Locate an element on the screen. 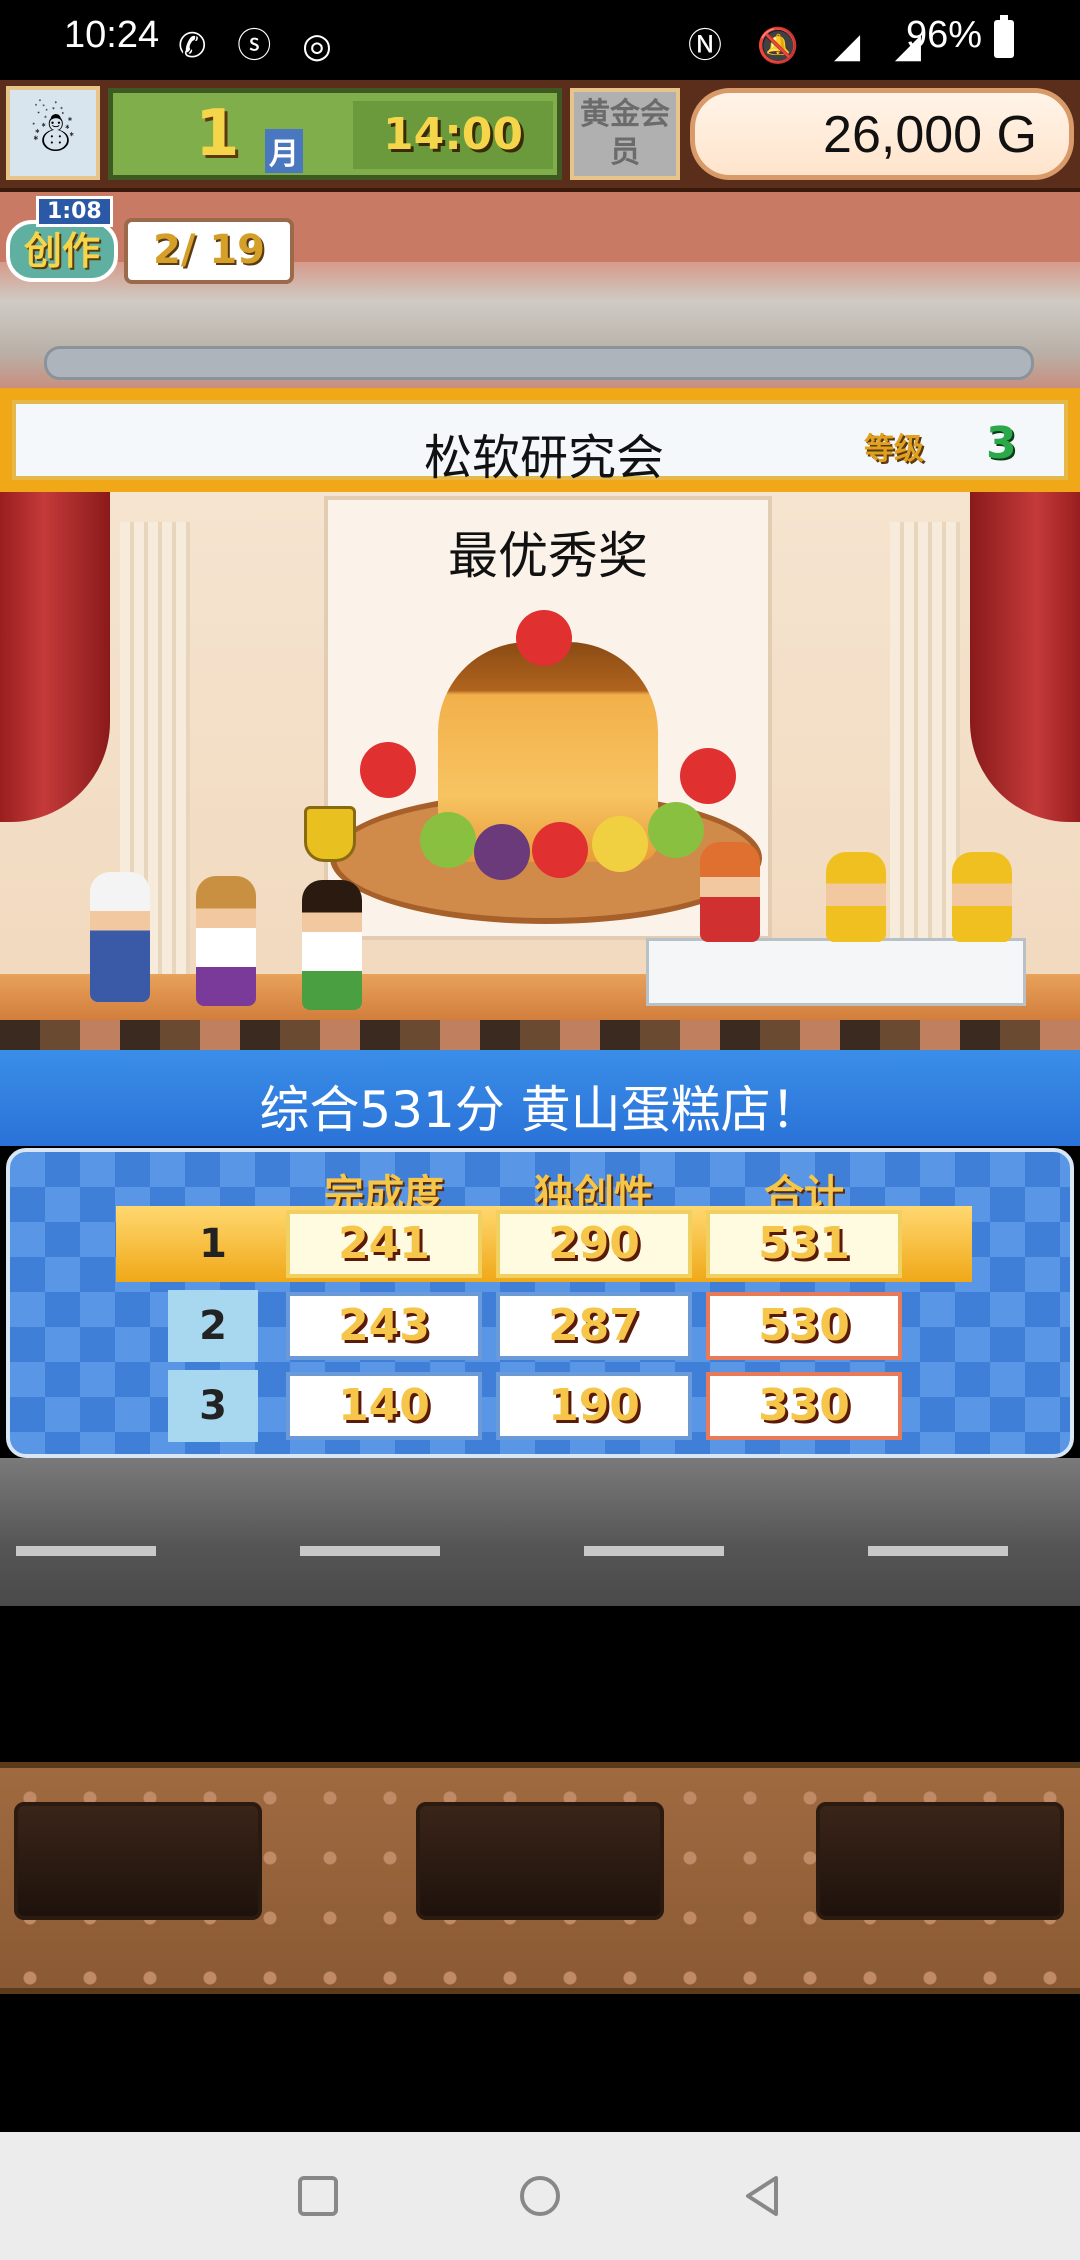 The image size is (1080, 2260). score-completion: 140 is located at coordinates (384, 1406).